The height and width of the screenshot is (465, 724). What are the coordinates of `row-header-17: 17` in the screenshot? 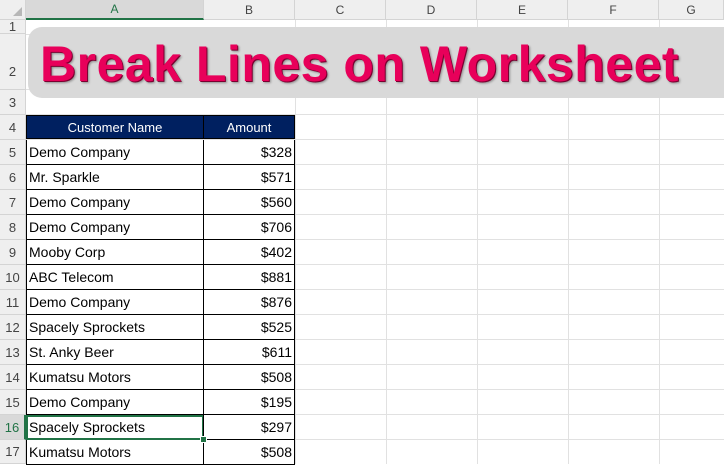 It's located at (13, 452).